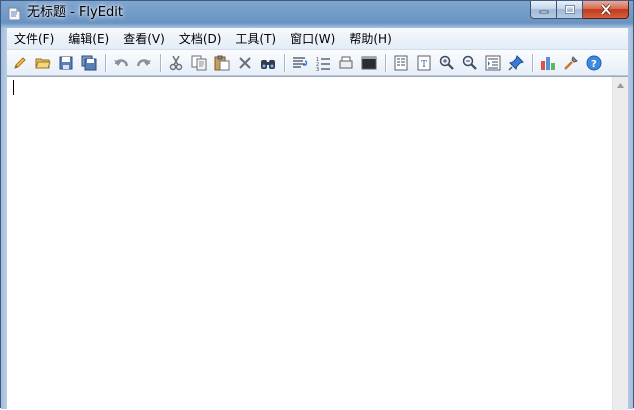 The height and width of the screenshot is (410, 634). I want to click on menu-help: 帮助(H), so click(370, 39).